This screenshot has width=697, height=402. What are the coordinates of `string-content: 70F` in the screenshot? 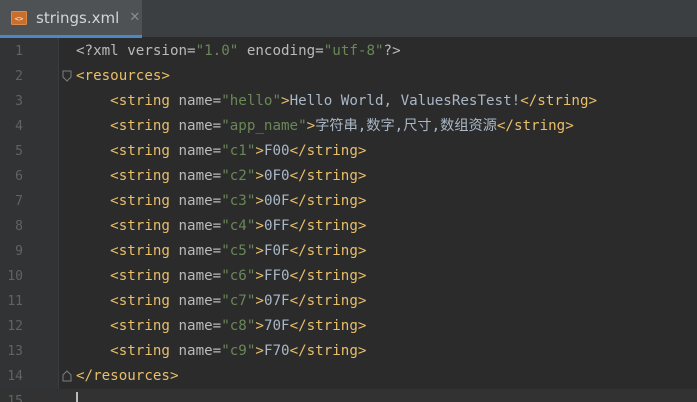 It's located at (276, 326).